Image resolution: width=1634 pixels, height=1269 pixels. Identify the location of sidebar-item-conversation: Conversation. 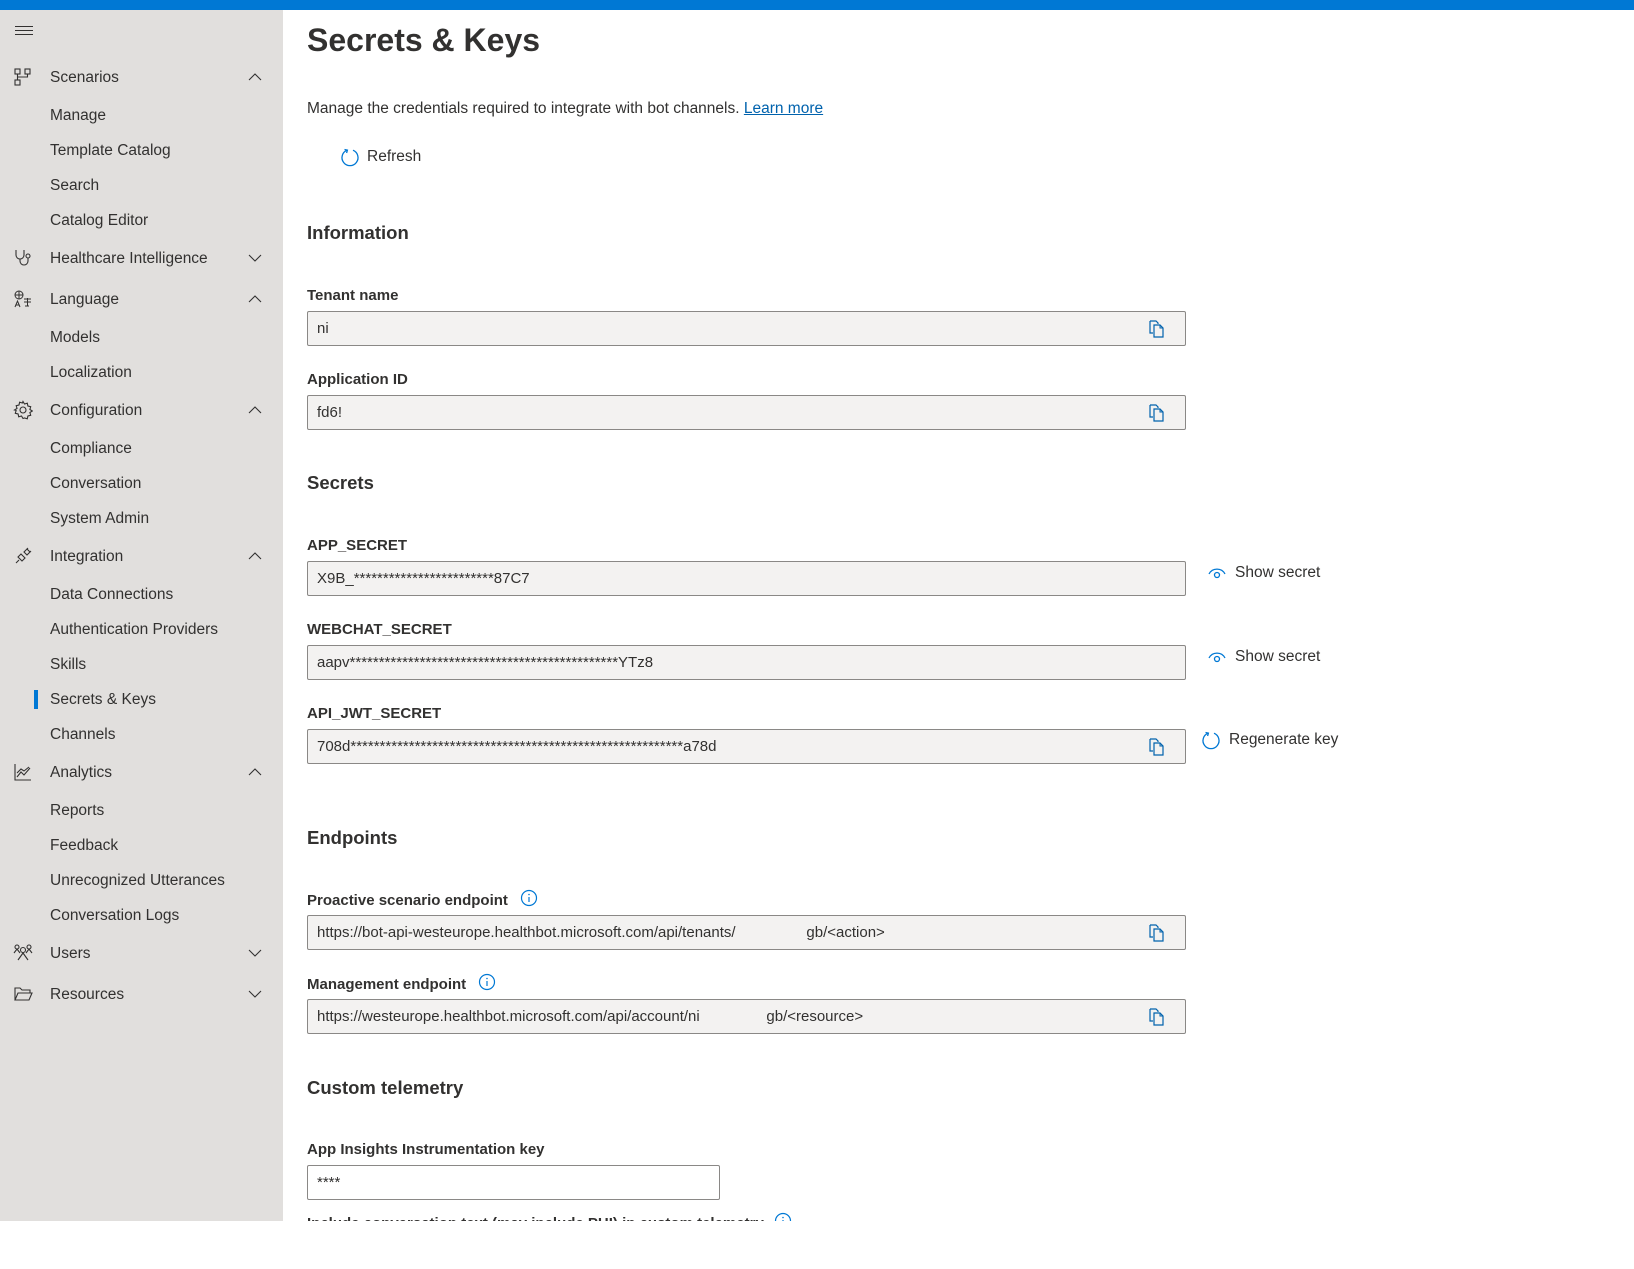
(141, 483).